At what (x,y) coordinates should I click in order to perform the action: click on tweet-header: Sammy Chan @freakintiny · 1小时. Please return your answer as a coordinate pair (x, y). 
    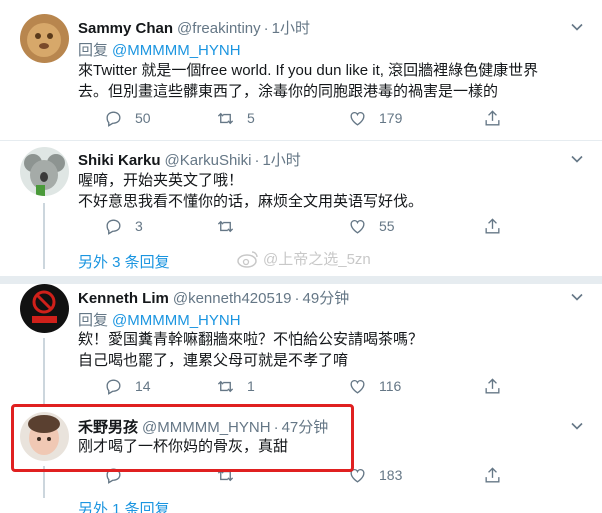
    Looking at the image, I should click on (194, 27).